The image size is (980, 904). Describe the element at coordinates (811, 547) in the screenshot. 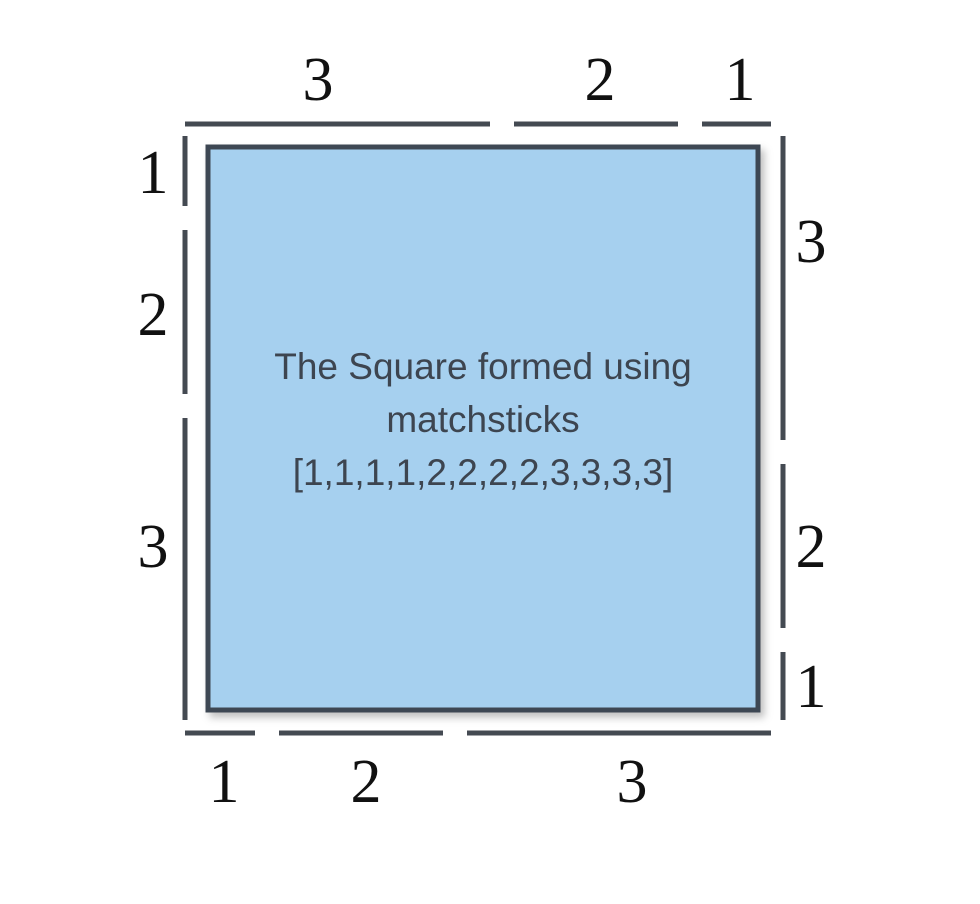

I see `right-label-2: 2` at that location.